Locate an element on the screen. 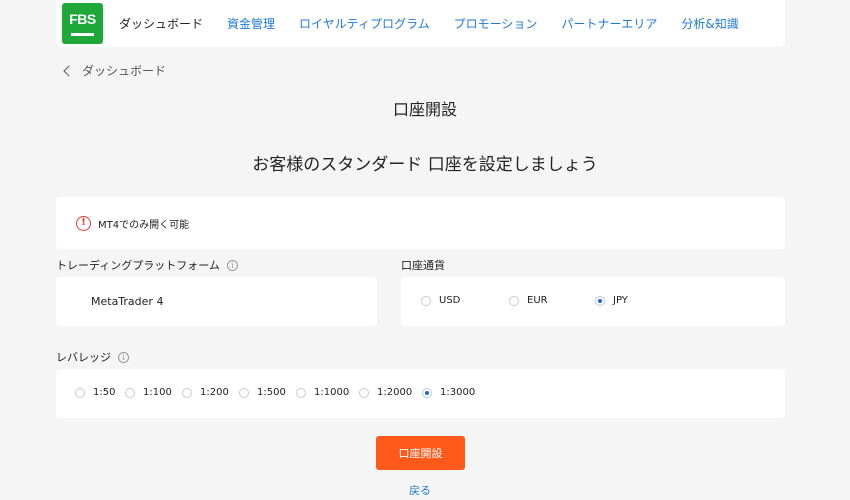 The width and height of the screenshot is (850, 500). logo-text: FBS is located at coordinates (82, 19).